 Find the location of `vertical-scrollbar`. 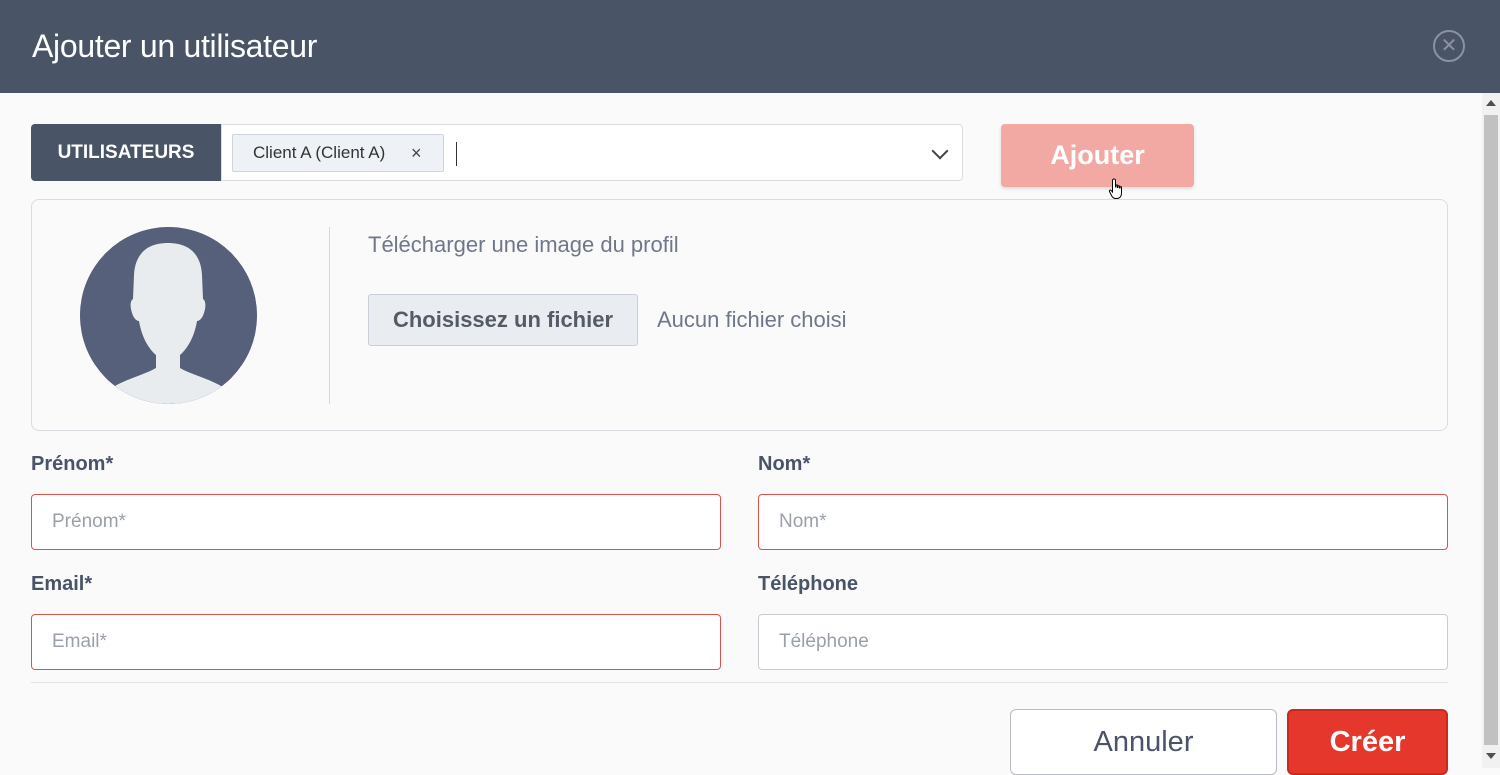

vertical-scrollbar is located at coordinates (1491, 430).